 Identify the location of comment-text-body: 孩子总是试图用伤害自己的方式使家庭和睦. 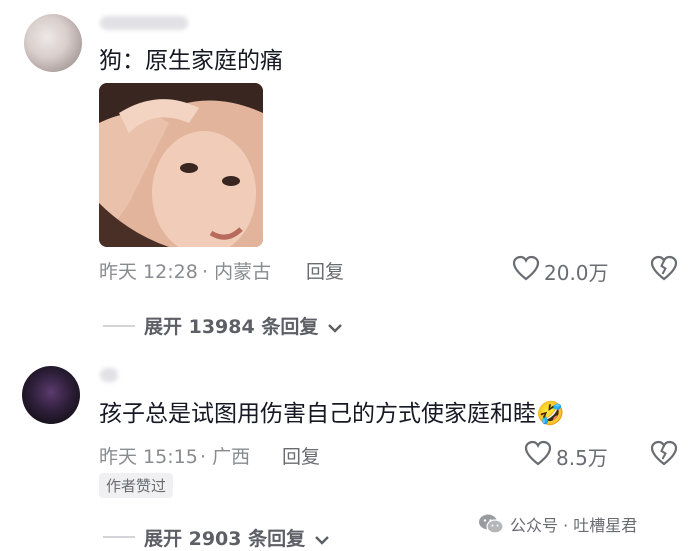
(317, 414).